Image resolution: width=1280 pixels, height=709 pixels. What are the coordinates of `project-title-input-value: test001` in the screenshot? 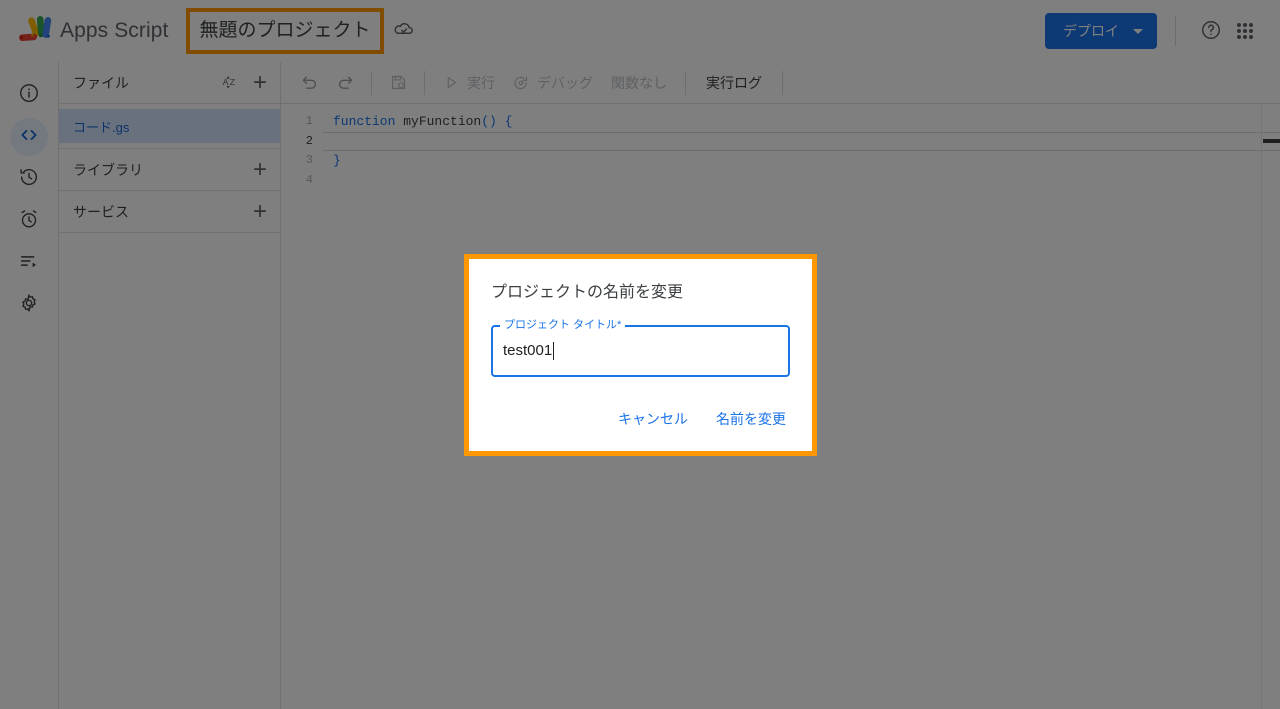 It's located at (528, 351).